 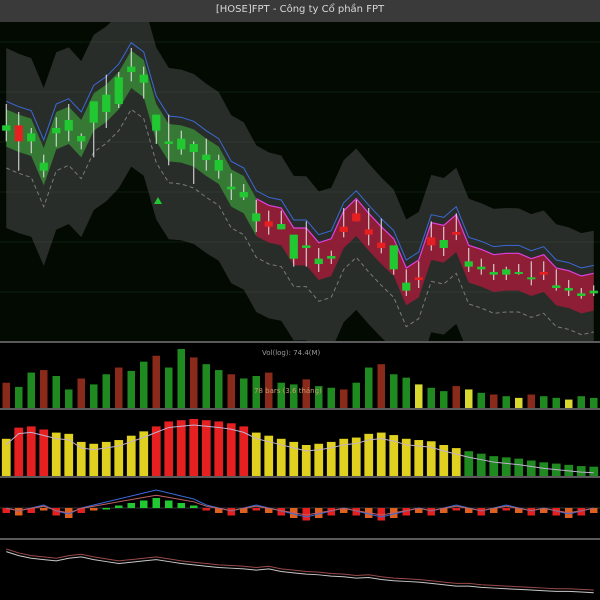 What do you see at coordinates (300, 375) in the screenshot?
I see `volume-panel: Vol(log): 74.4(M) 78 bars (3.6 tháng)` at bounding box center [300, 375].